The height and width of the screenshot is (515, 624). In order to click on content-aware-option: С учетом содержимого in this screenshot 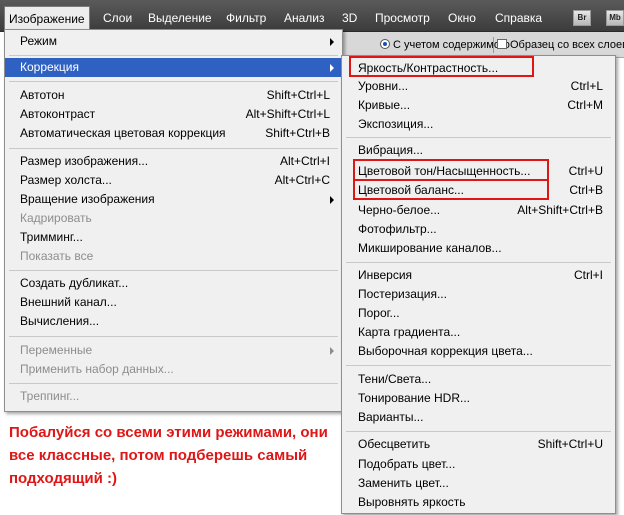, I will do `click(445, 45)`.